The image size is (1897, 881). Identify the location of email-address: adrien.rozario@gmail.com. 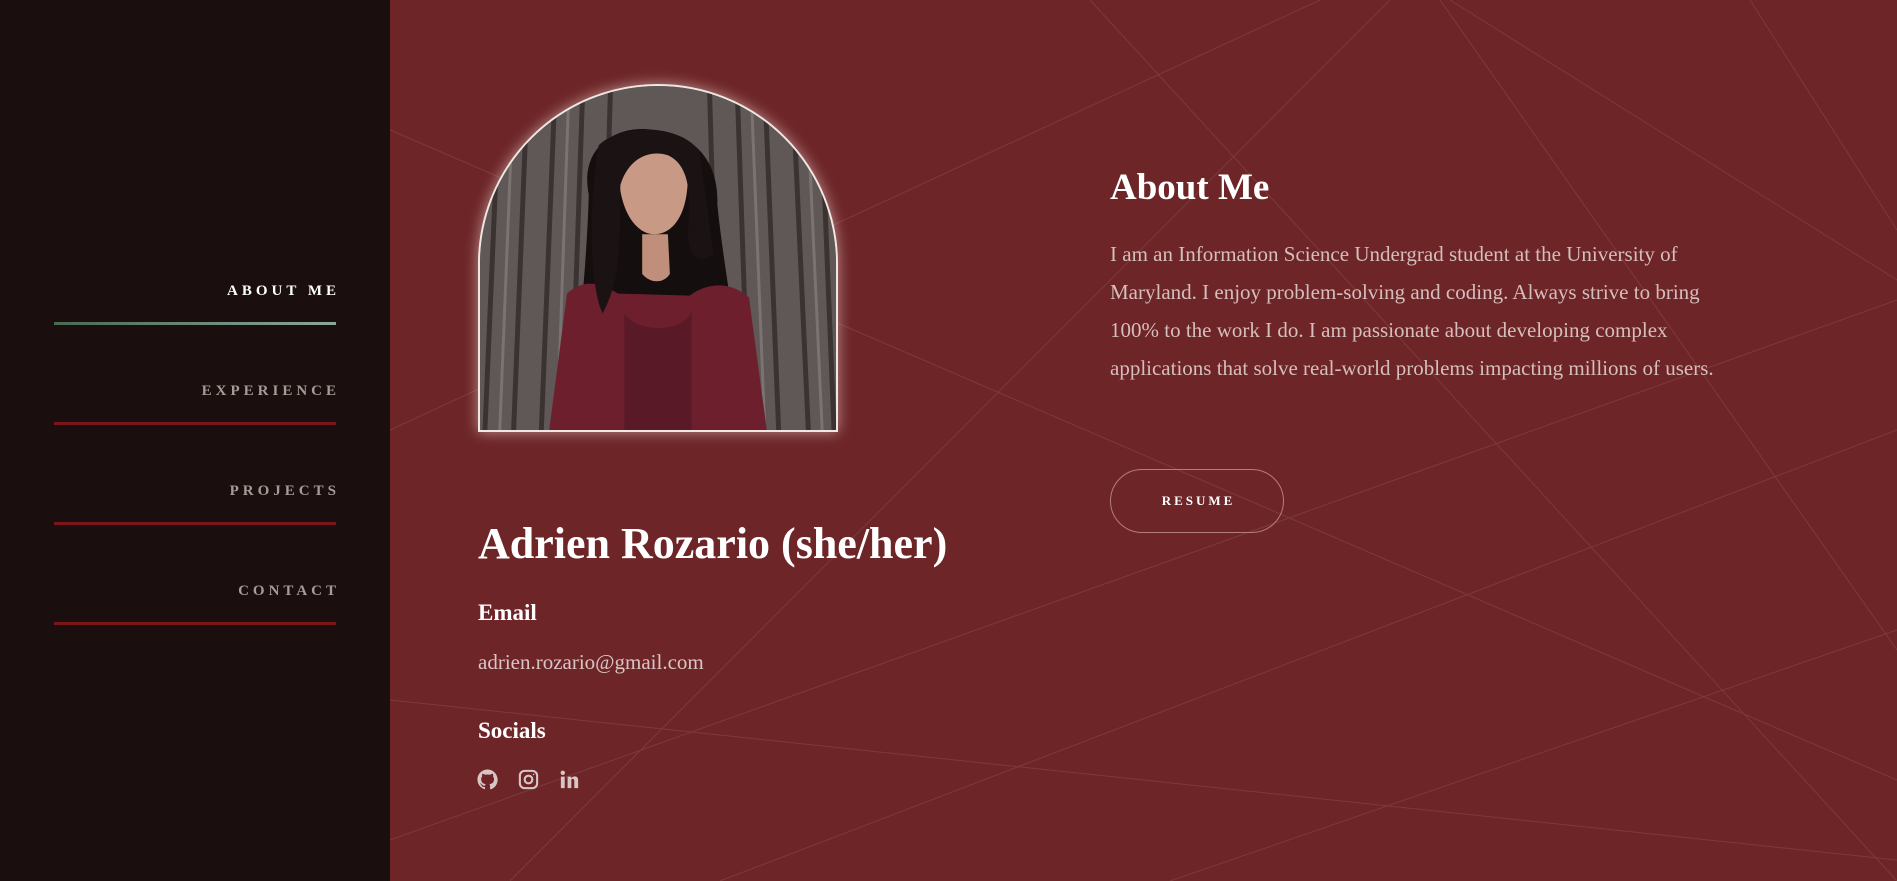
(591, 662).